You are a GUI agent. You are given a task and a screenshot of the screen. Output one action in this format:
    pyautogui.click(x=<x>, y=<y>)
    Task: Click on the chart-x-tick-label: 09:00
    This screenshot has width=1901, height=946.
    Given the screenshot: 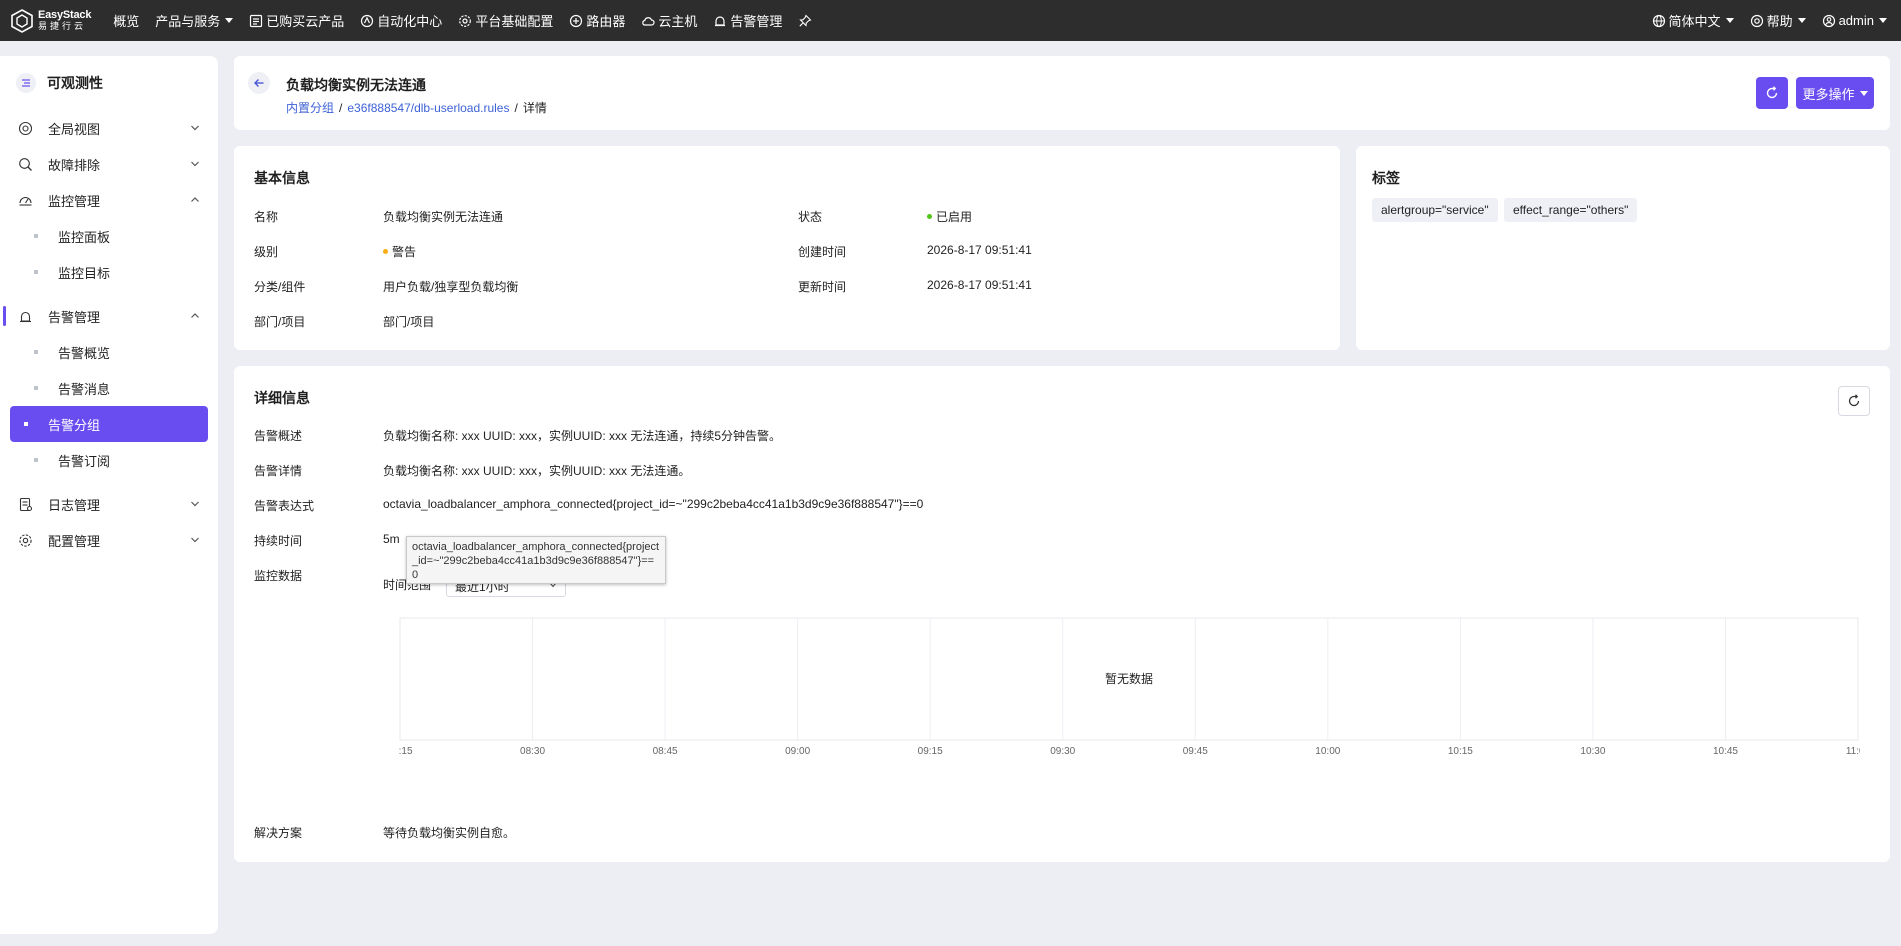 What is the action you would take?
    pyautogui.click(x=797, y=751)
    